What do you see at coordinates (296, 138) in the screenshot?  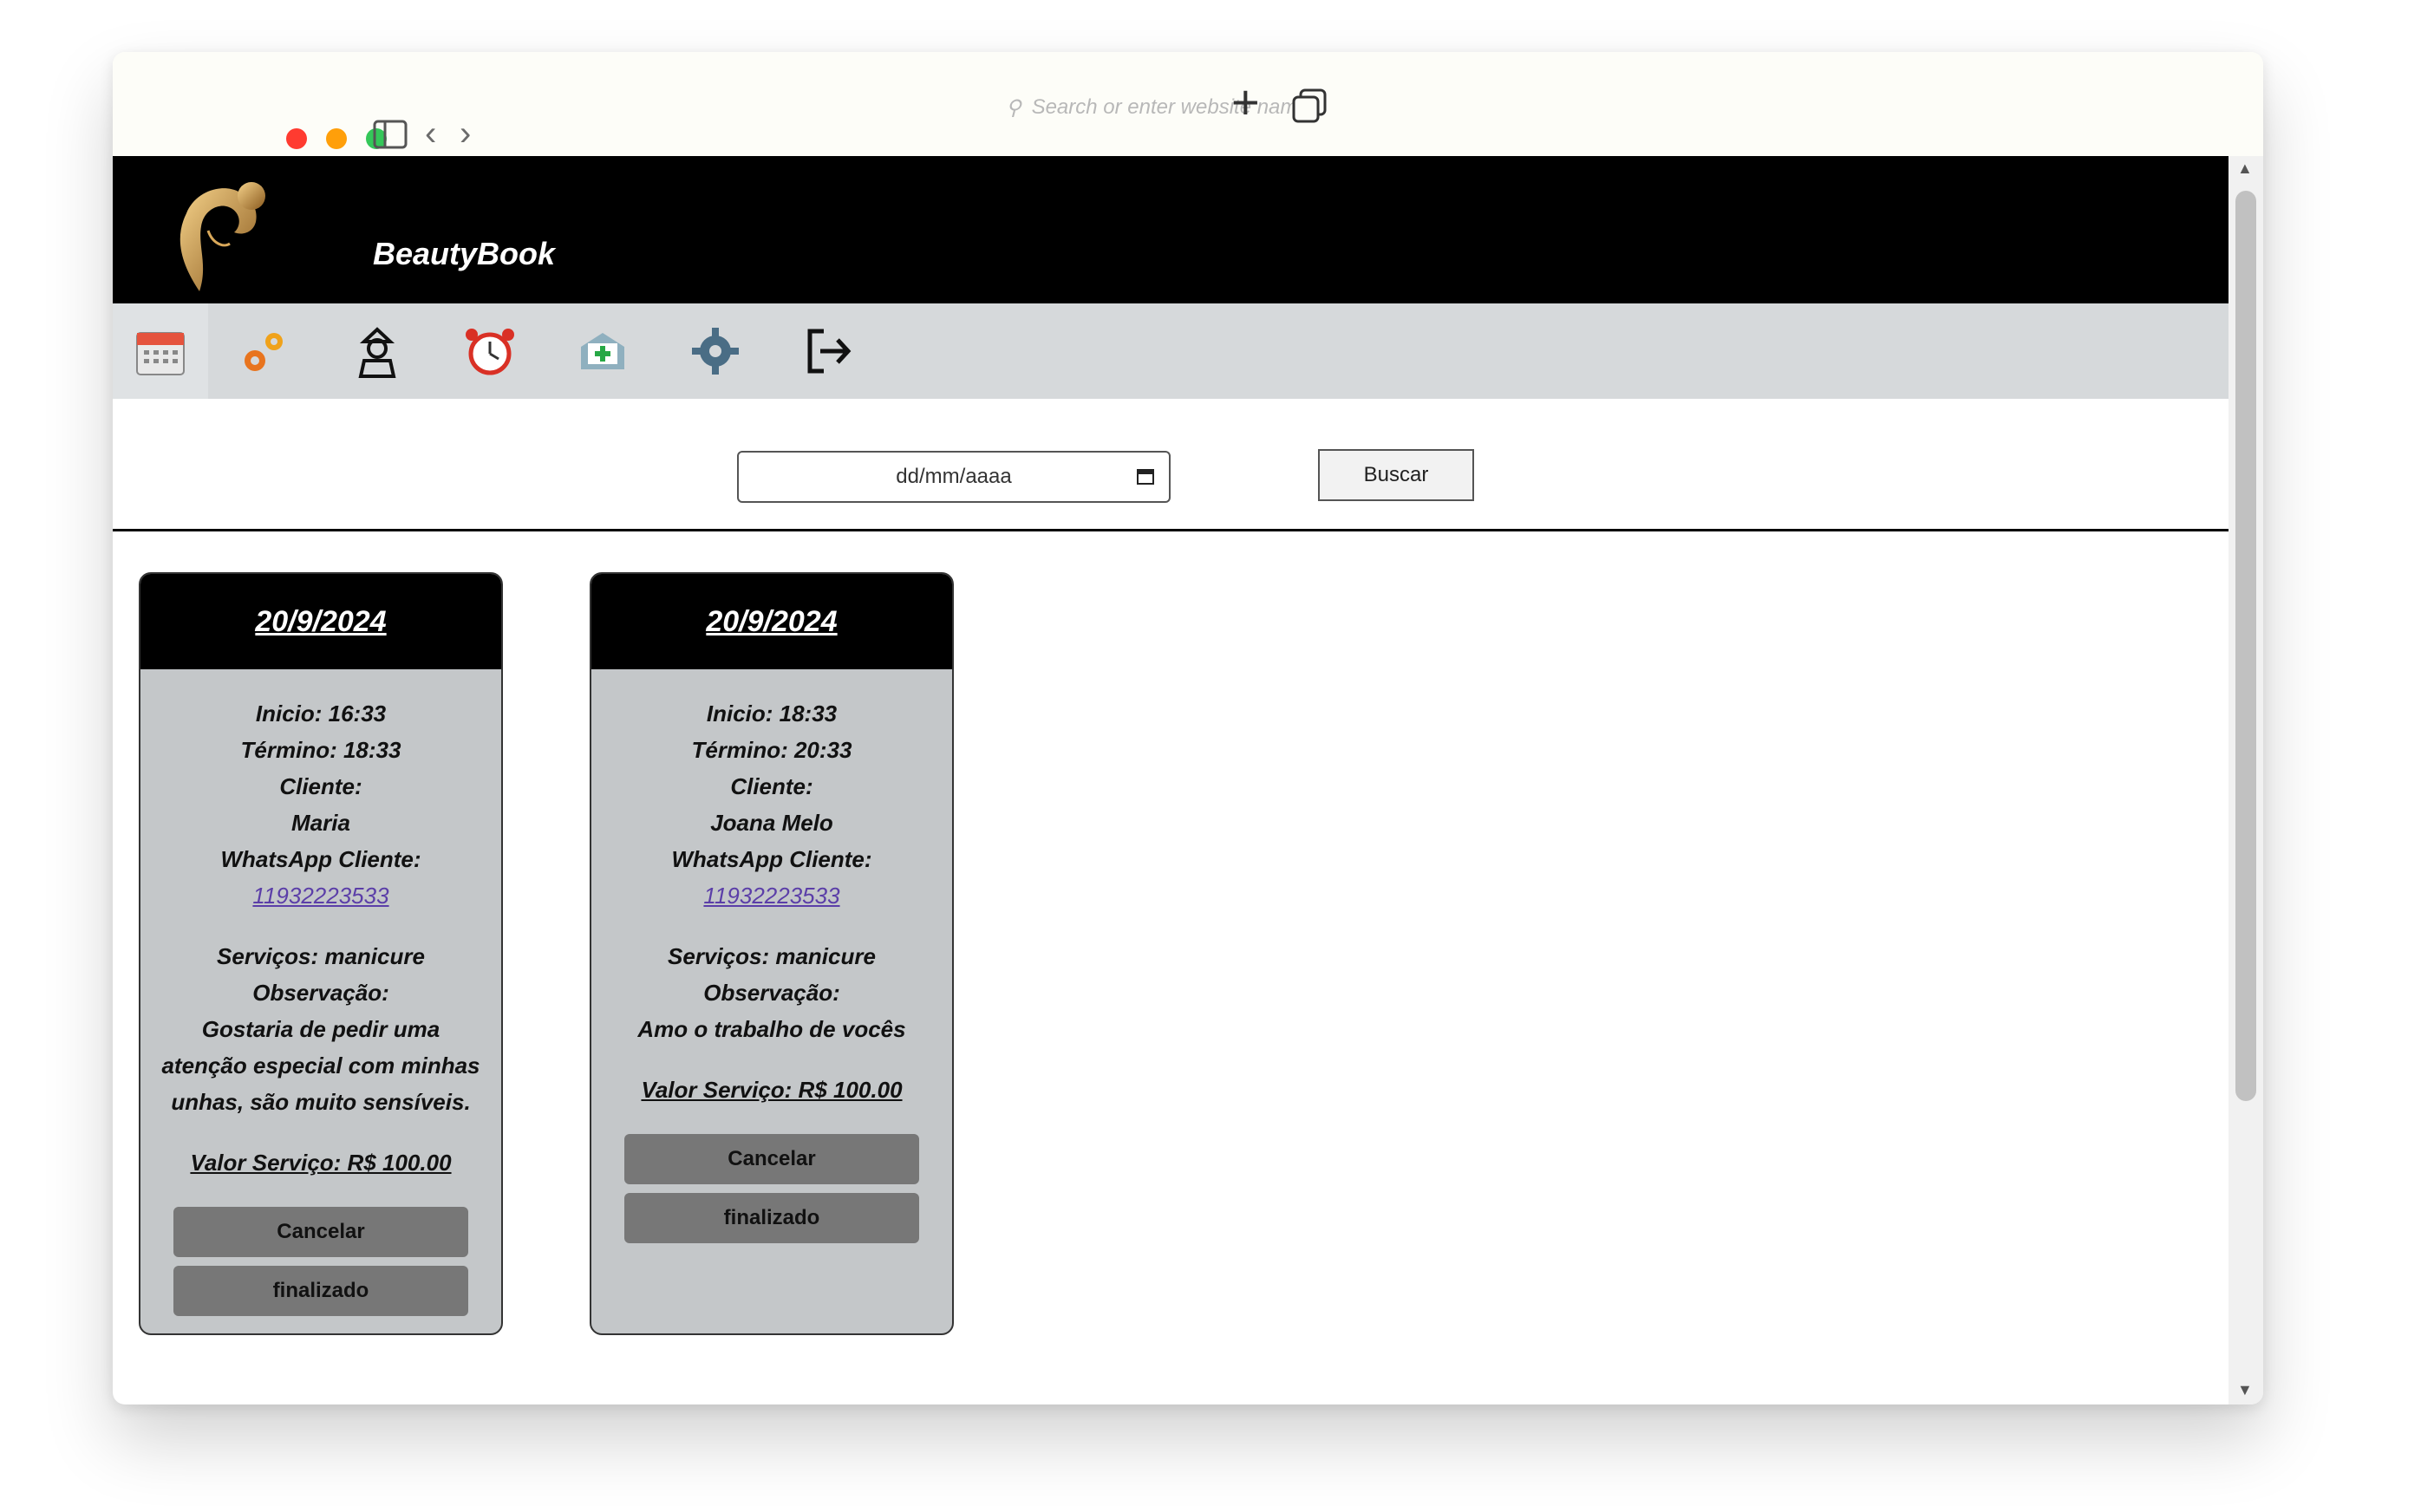 I see `close-window-button` at bounding box center [296, 138].